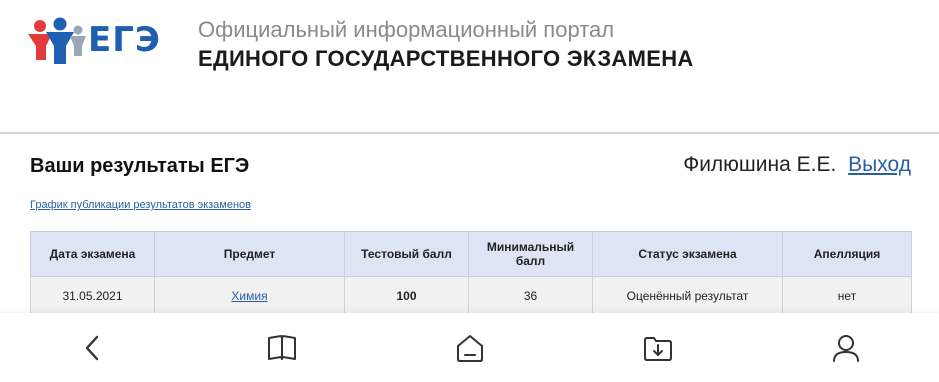  Describe the element at coordinates (406, 296) in the screenshot. I see `test-score: 100` at that location.